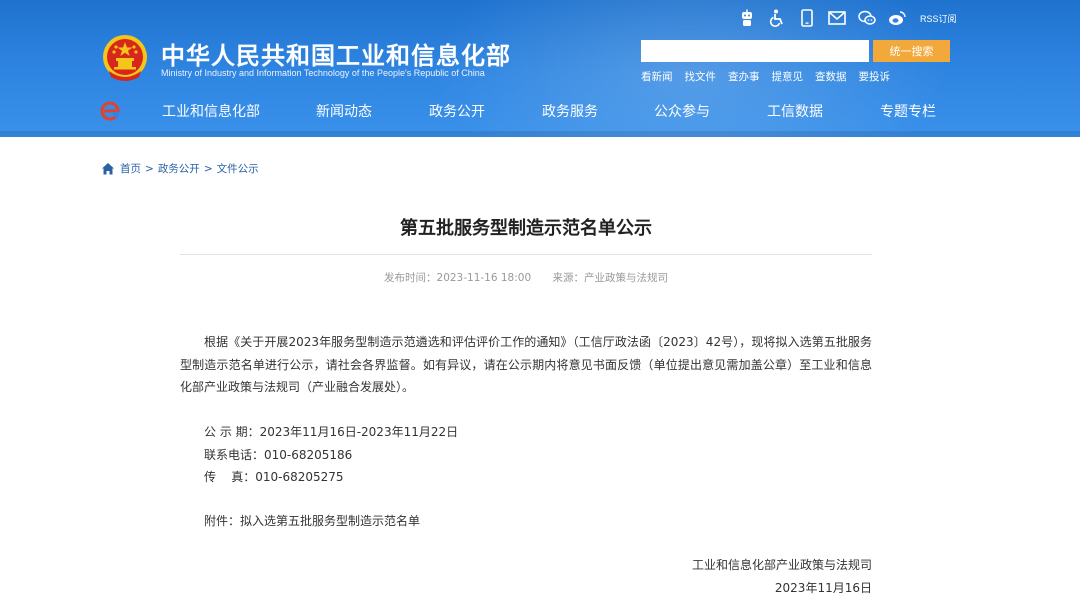 This screenshot has height=596, width=1080. Describe the element at coordinates (911, 51) in the screenshot. I see `search-button: 统一搜索` at that location.